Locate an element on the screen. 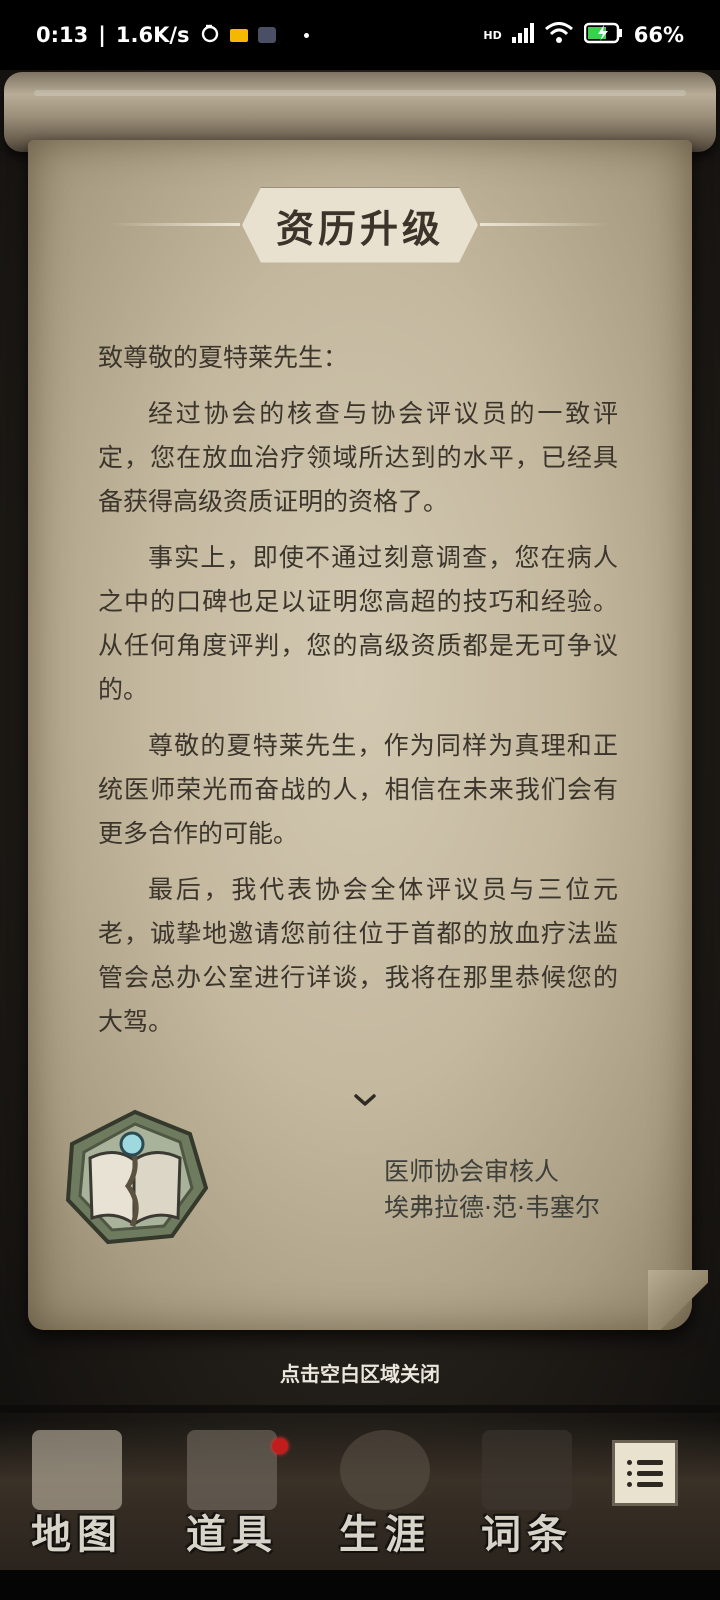  app-icon is located at coordinates (266, 35).